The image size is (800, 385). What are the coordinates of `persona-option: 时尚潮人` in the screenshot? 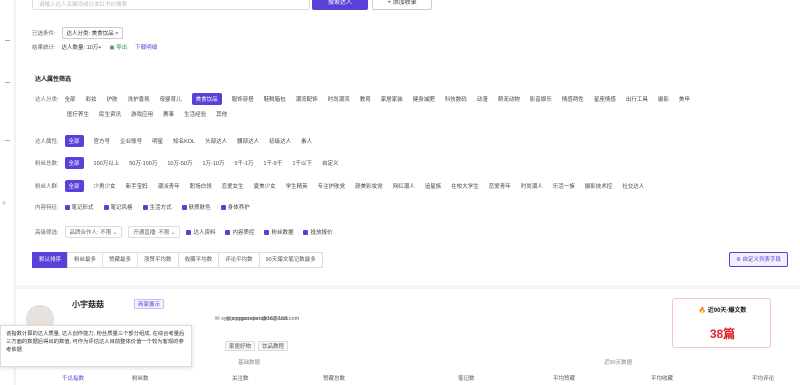 It's located at (532, 186).